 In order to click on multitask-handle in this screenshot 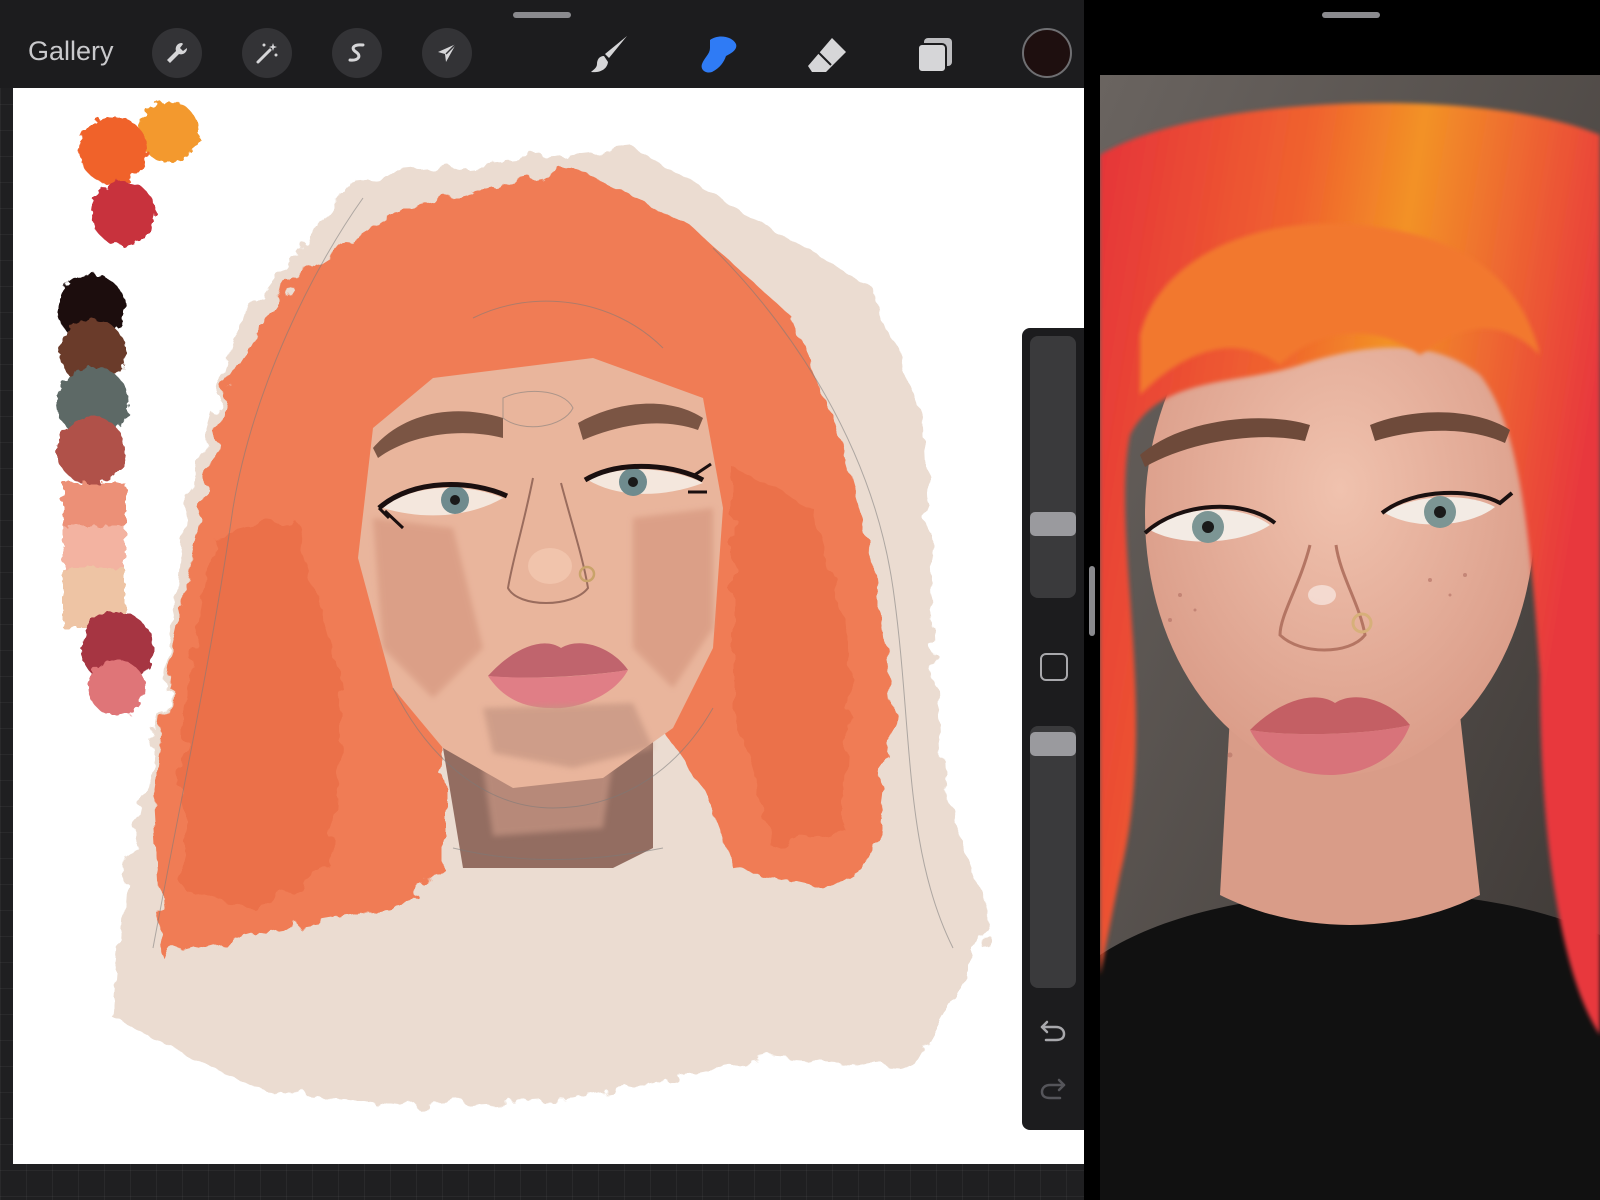, I will do `click(542, 15)`.